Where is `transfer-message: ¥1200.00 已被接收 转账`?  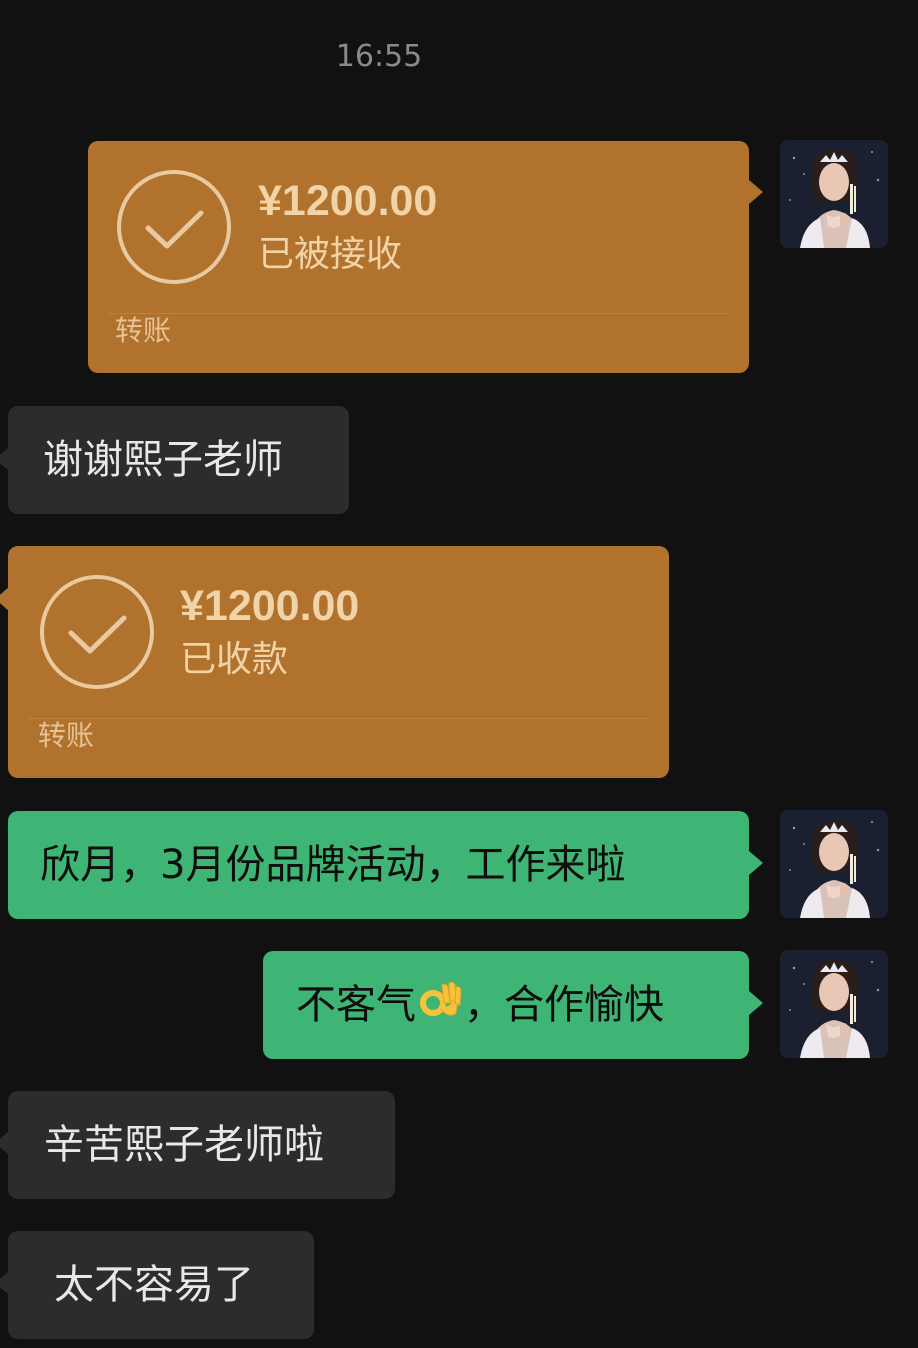
transfer-message: ¥1200.00 已被接收 转账 is located at coordinates (418, 257).